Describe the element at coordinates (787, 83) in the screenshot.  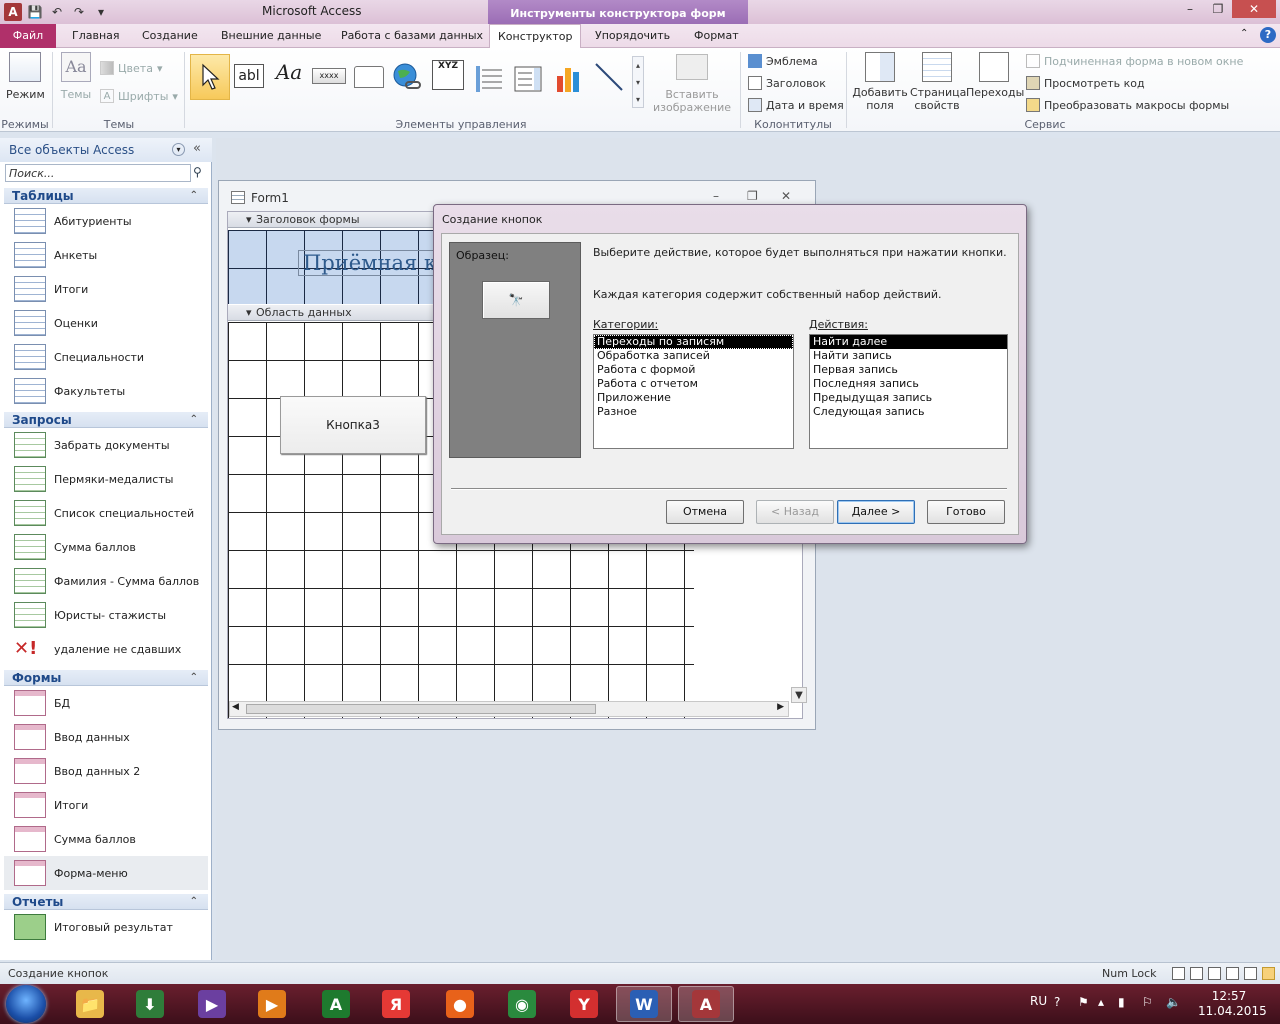
I see `title-button: Заголовок` at that location.